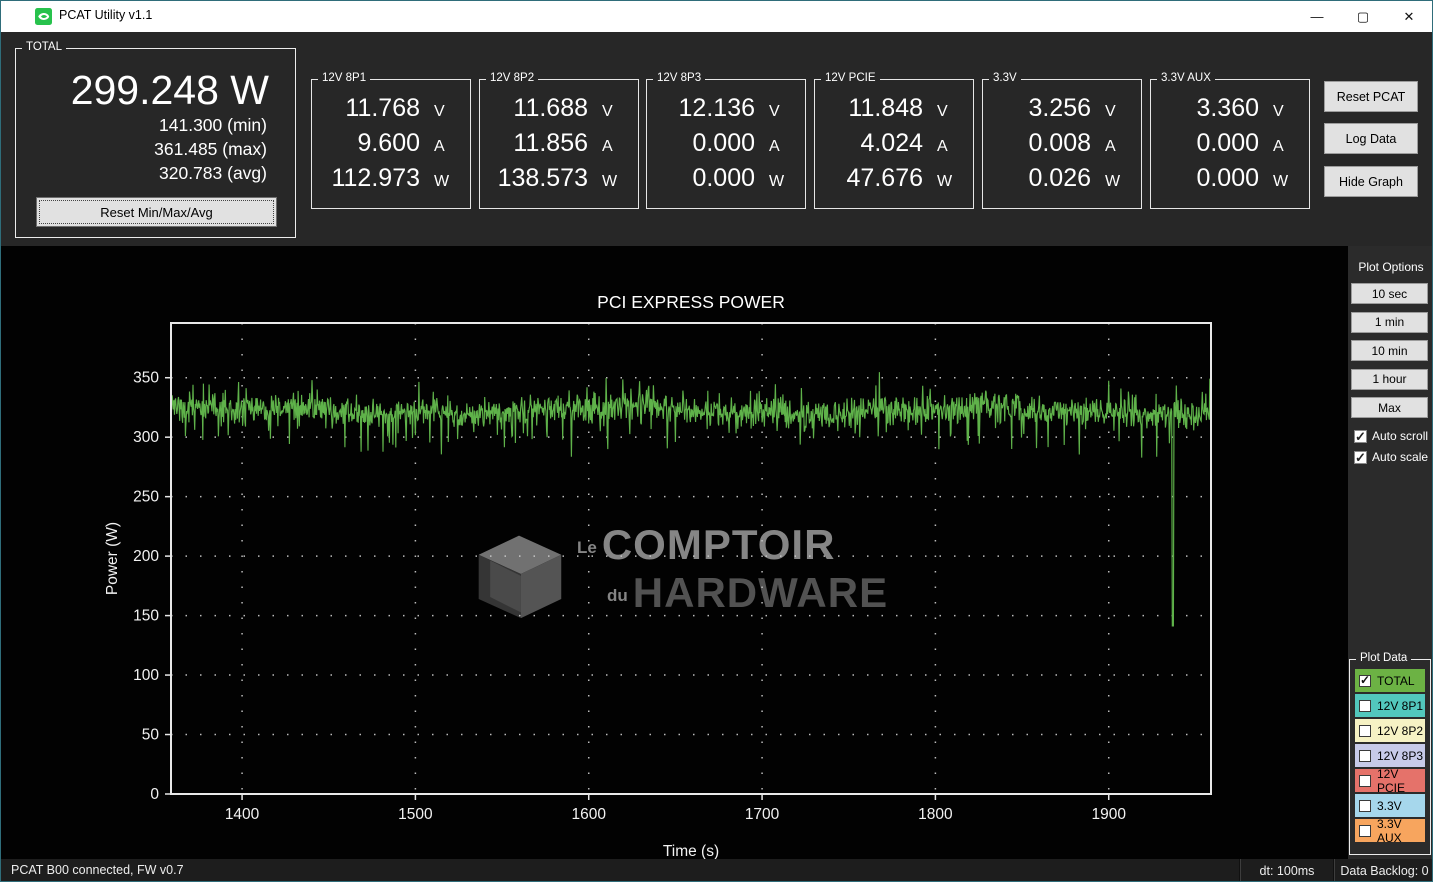 Image resolution: width=1433 pixels, height=882 pixels. What do you see at coordinates (1059, 108) in the screenshot?
I see `channel-volts-value: 3.256` at bounding box center [1059, 108].